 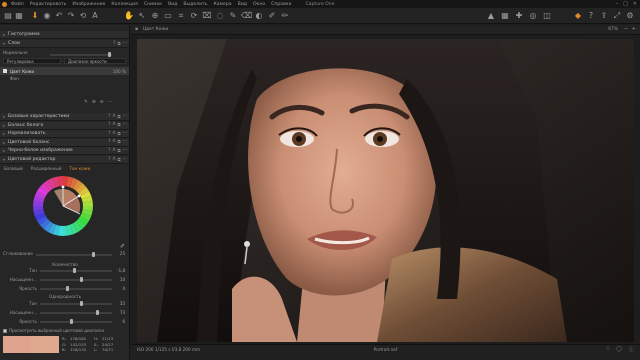 What do you see at coordinates (102, 102) in the screenshot?
I see `delete-layer-icon: ⊖` at bounding box center [102, 102].